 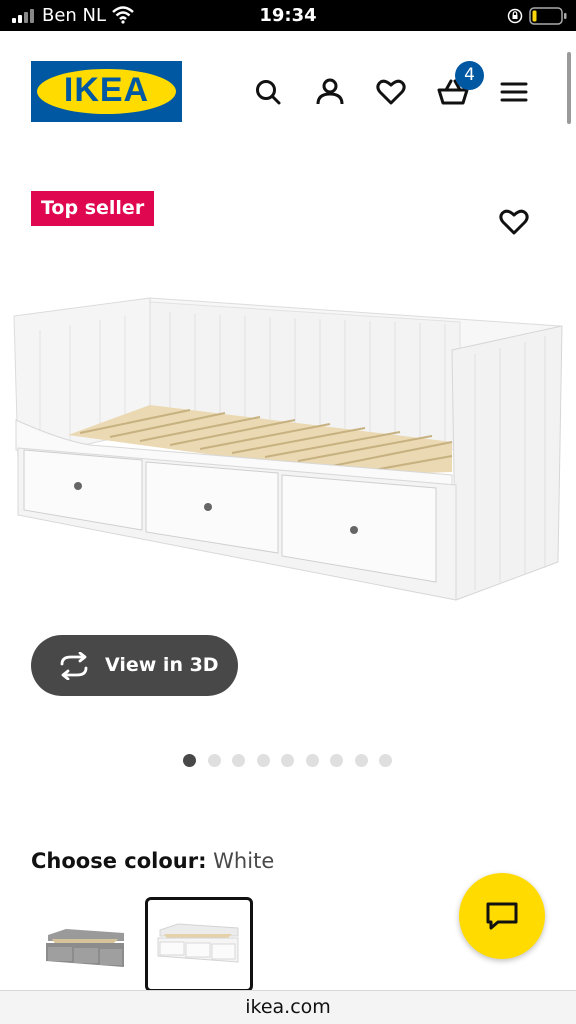 I want to click on colour-swatch-grey, so click(x=92, y=944).